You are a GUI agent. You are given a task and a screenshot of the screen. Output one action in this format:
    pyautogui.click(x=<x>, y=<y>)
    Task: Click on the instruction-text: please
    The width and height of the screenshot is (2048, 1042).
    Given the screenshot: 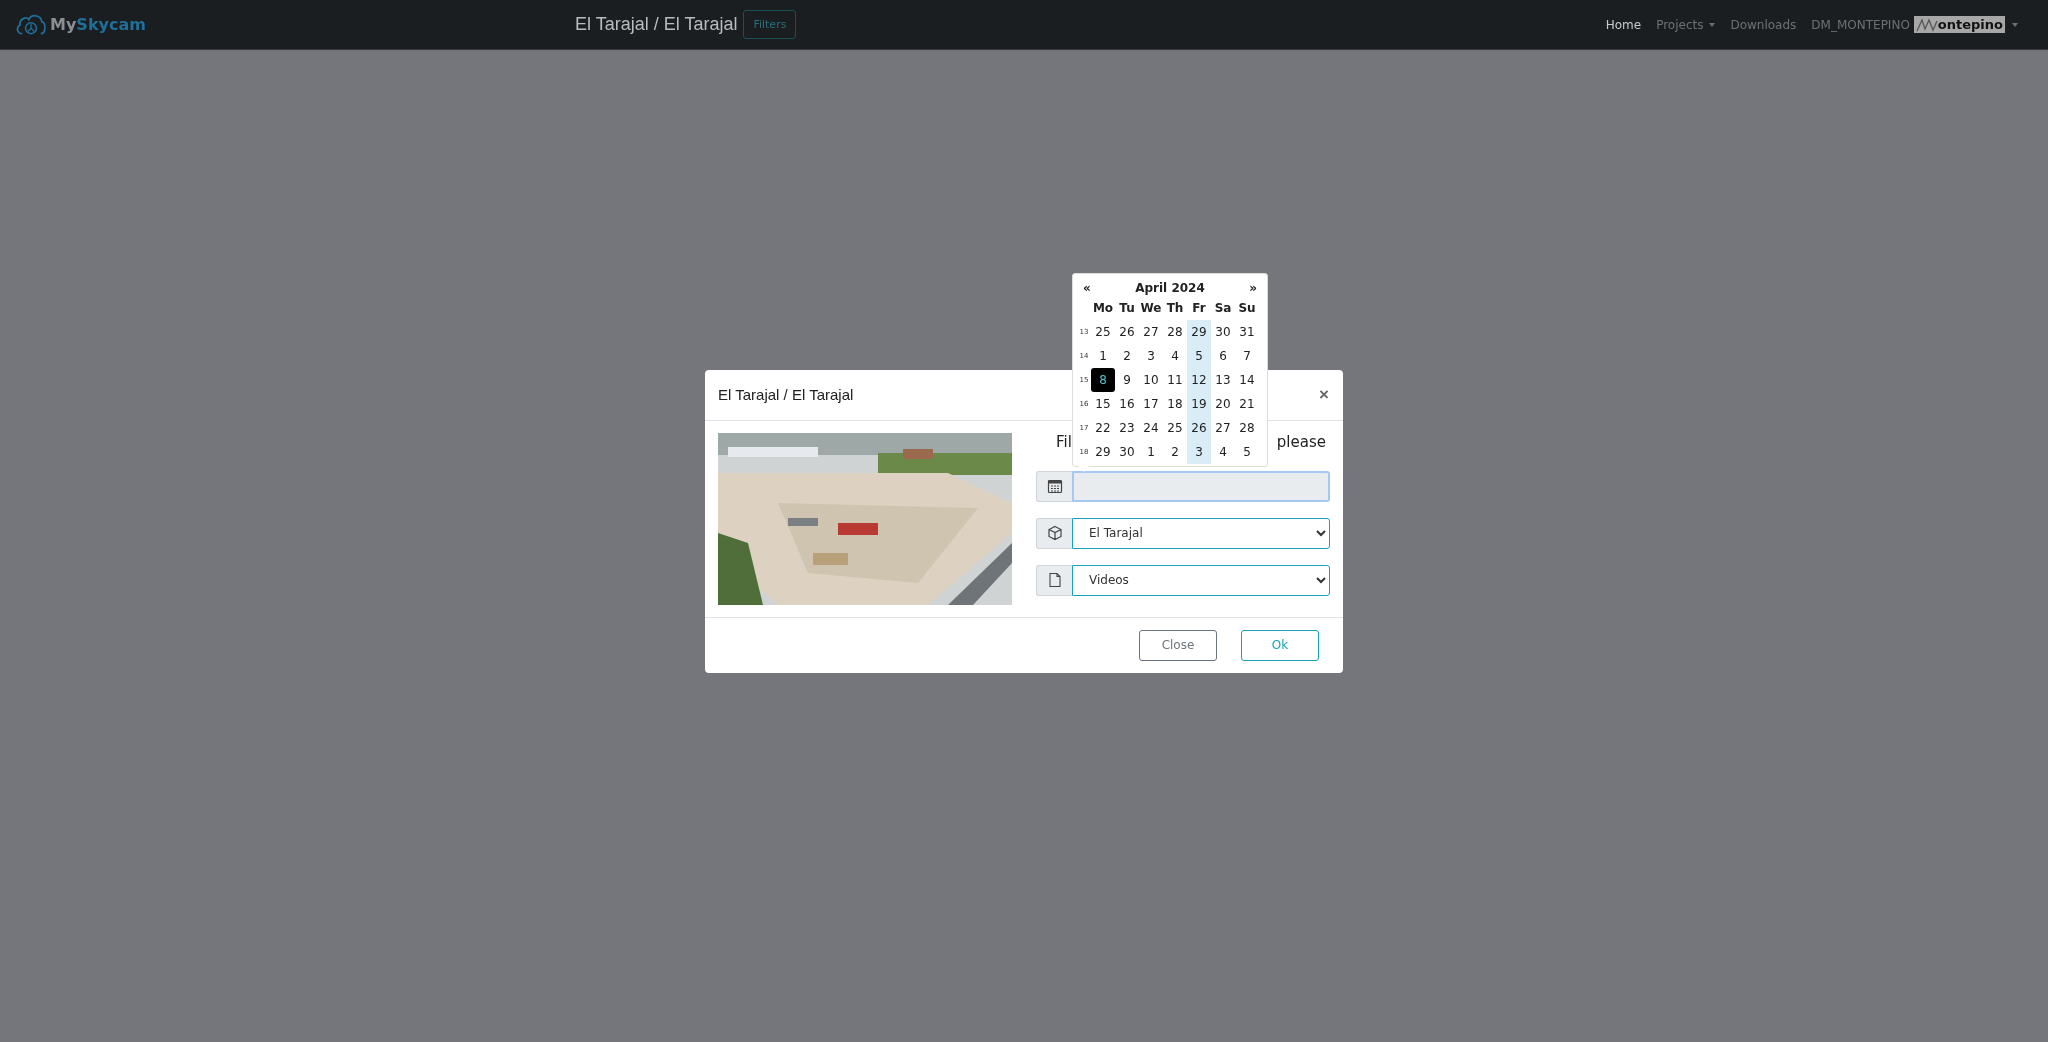 What is the action you would take?
    pyautogui.click(x=1301, y=442)
    